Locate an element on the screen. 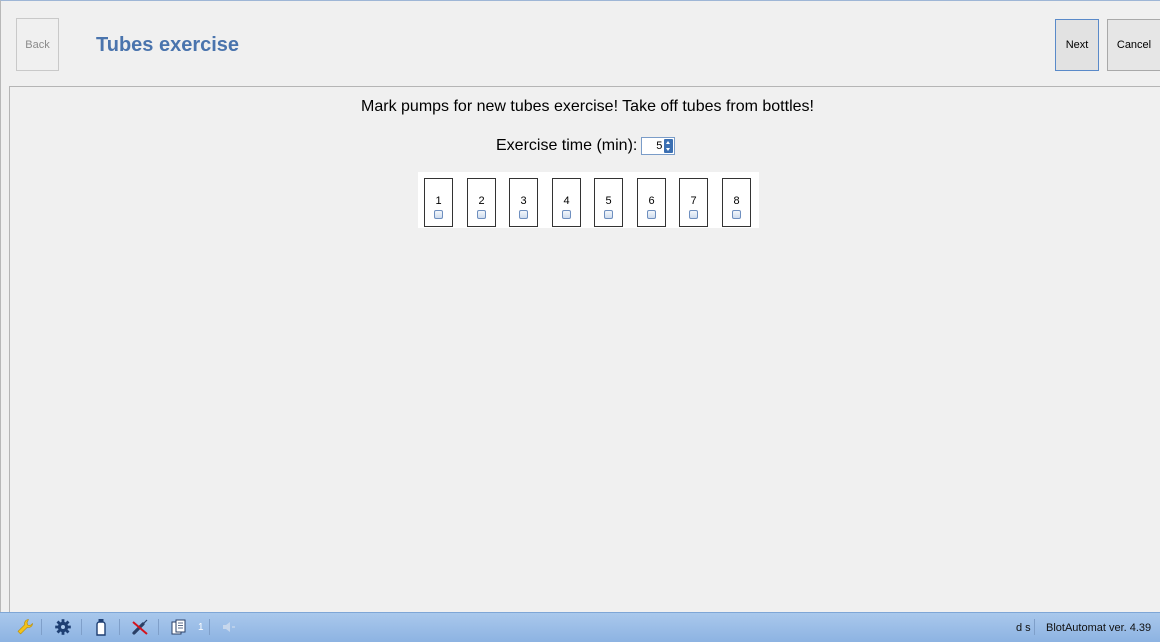 This screenshot has width=1160, height=642. documents-count: 1 is located at coordinates (201, 627).